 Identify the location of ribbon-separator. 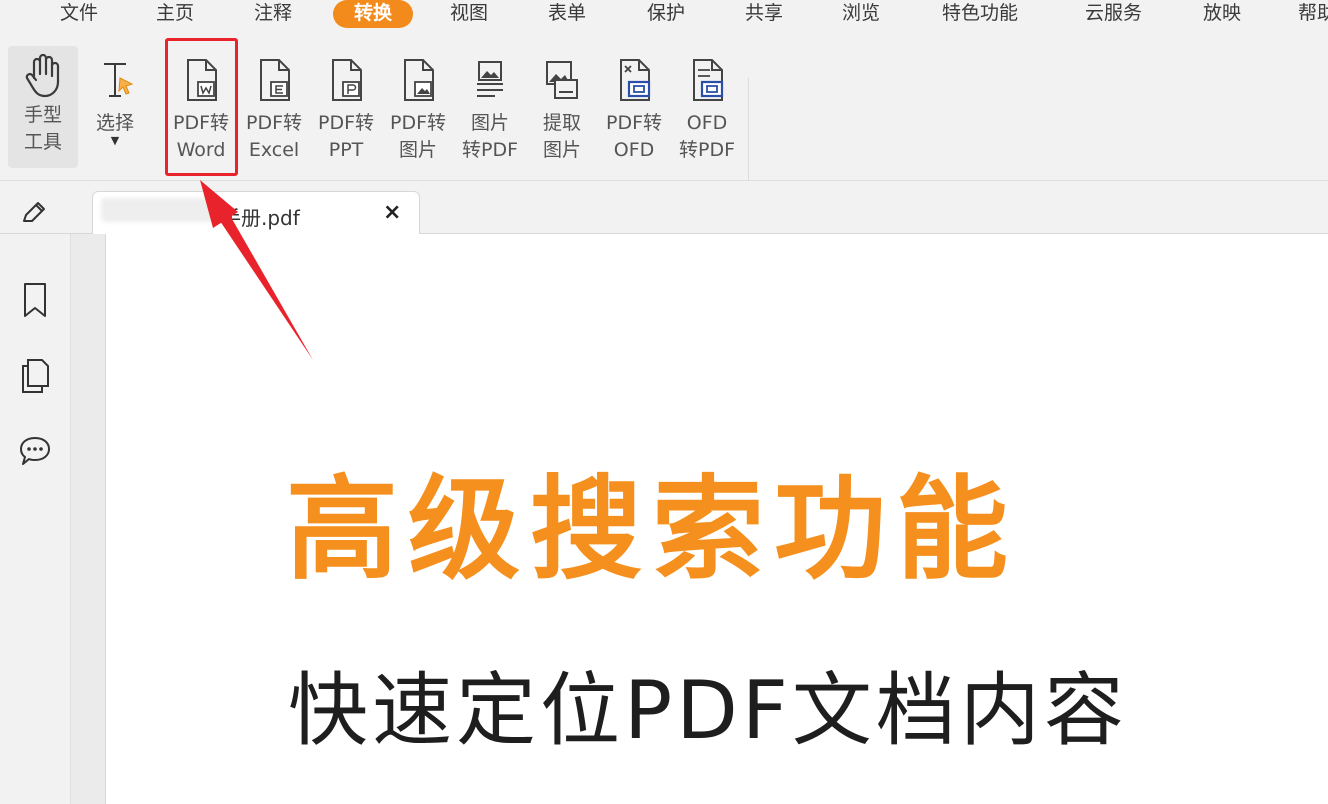
(748, 138).